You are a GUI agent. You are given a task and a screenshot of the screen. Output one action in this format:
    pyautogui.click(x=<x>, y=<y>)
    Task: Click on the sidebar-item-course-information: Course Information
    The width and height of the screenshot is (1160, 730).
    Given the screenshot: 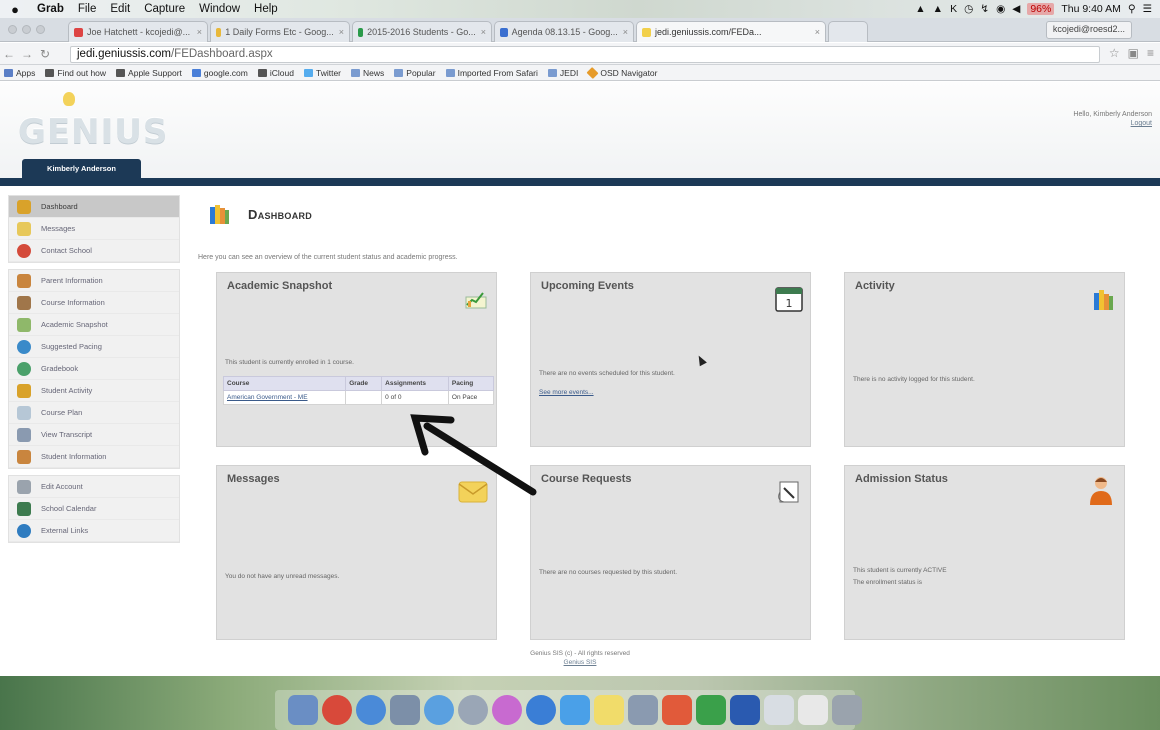 What is the action you would take?
    pyautogui.click(x=94, y=303)
    